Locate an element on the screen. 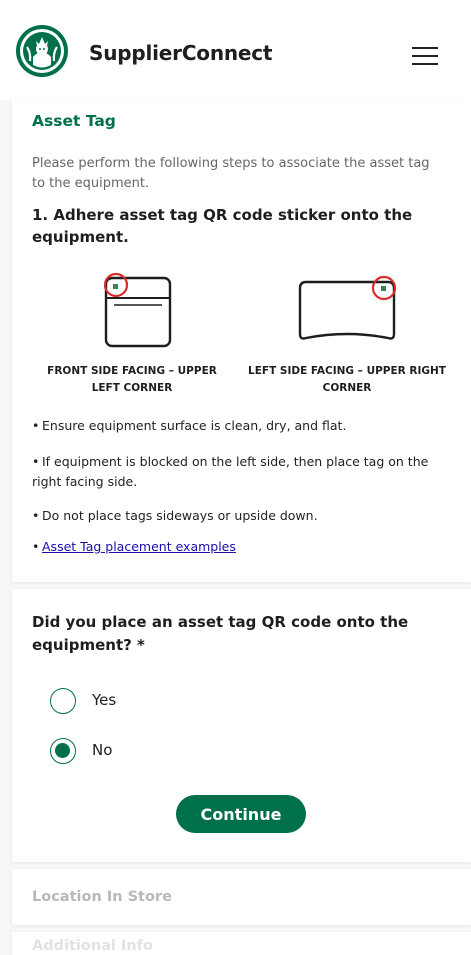 The width and height of the screenshot is (471, 955). app-title: SupplierConnect is located at coordinates (181, 53).